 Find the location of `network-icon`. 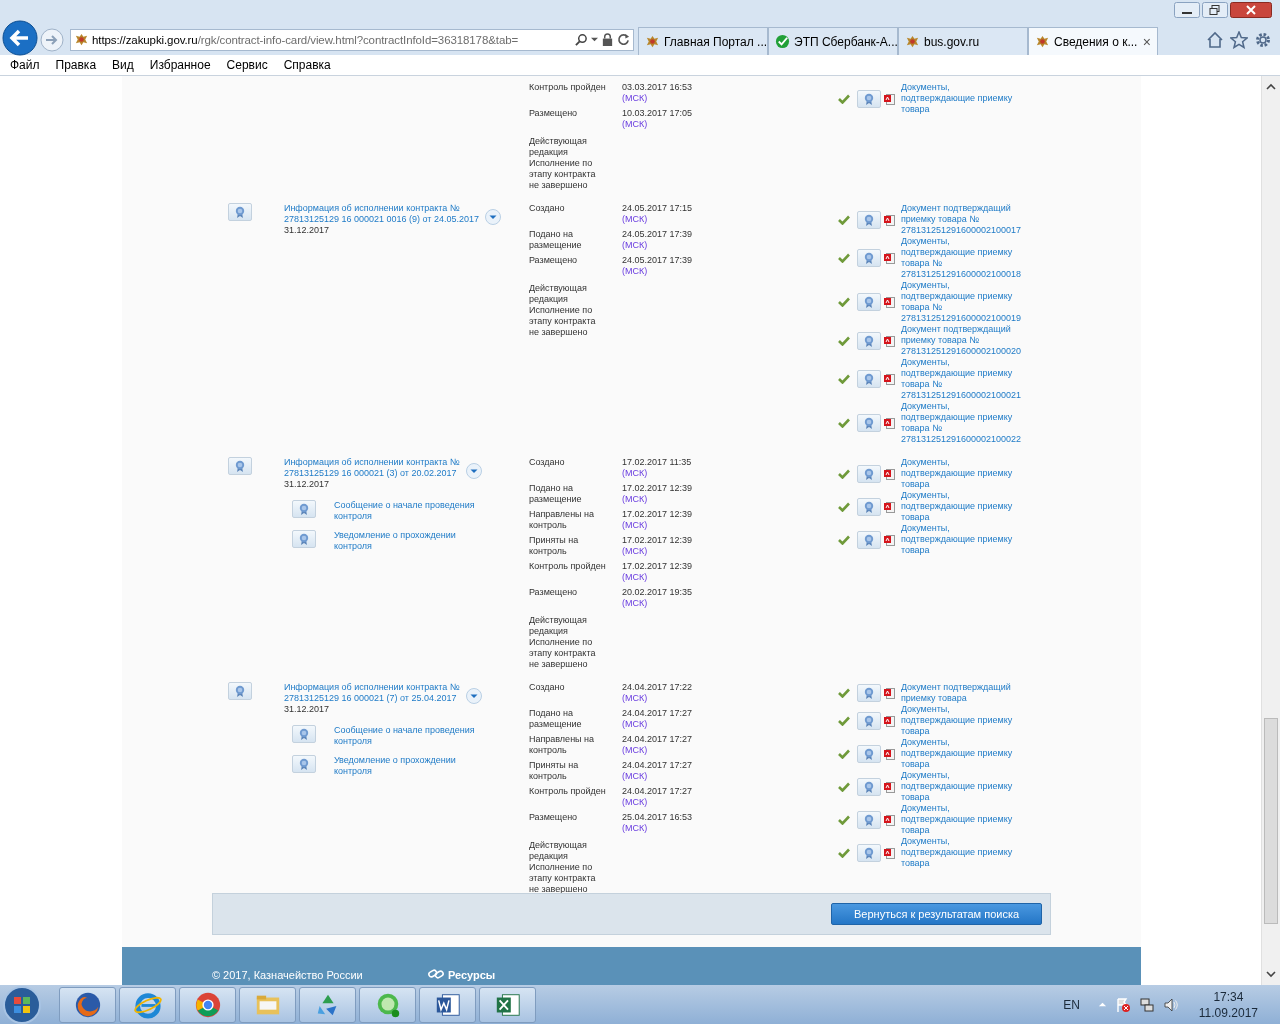

network-icon is located at coordinates (1146, 1004).